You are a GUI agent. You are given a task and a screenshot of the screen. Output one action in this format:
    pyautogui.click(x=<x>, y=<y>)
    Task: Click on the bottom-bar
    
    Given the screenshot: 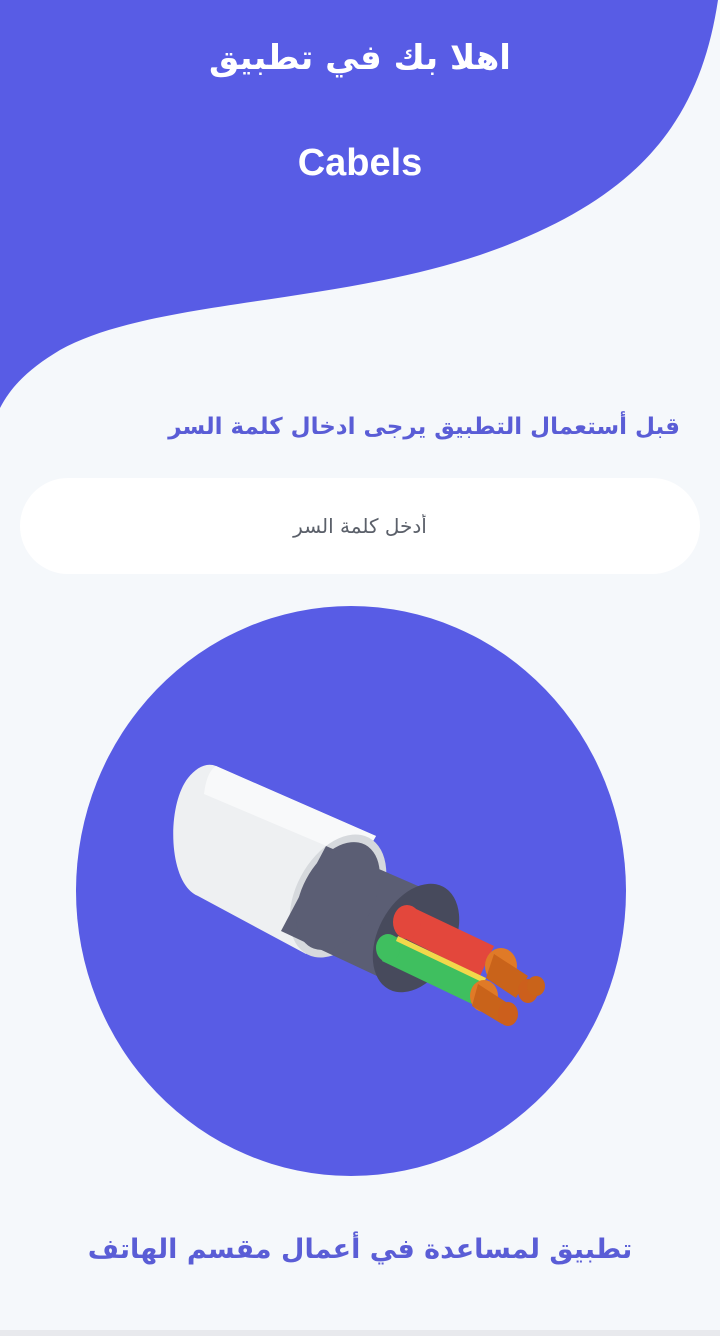 What is the action you would take?
    pyautogui.click(x=360, y=1333)
    